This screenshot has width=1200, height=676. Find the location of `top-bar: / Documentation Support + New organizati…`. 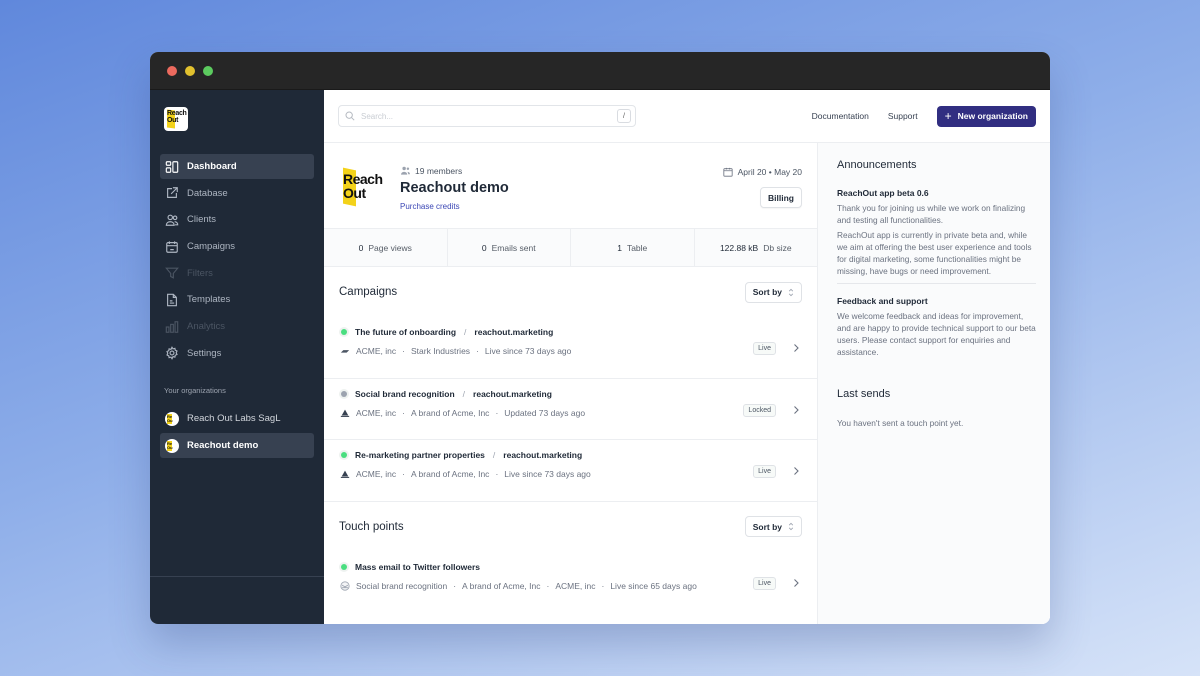

top-bar: / Documentation Support + New organizati… is located at coordinates (687, 116).